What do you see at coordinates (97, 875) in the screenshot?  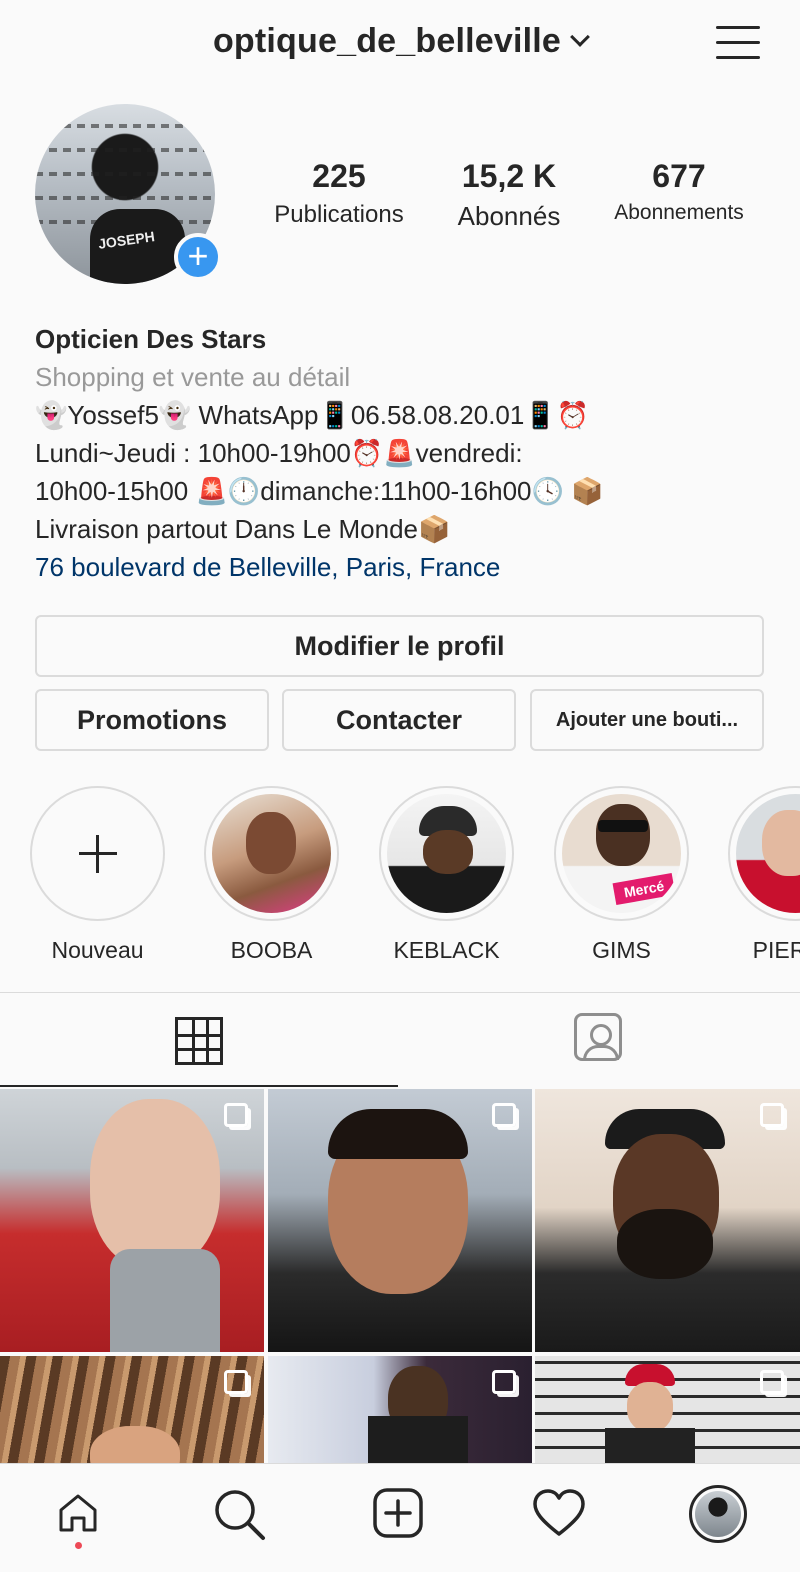 I see `highlight-new: Nouveau` at bounding box center [97, 875].